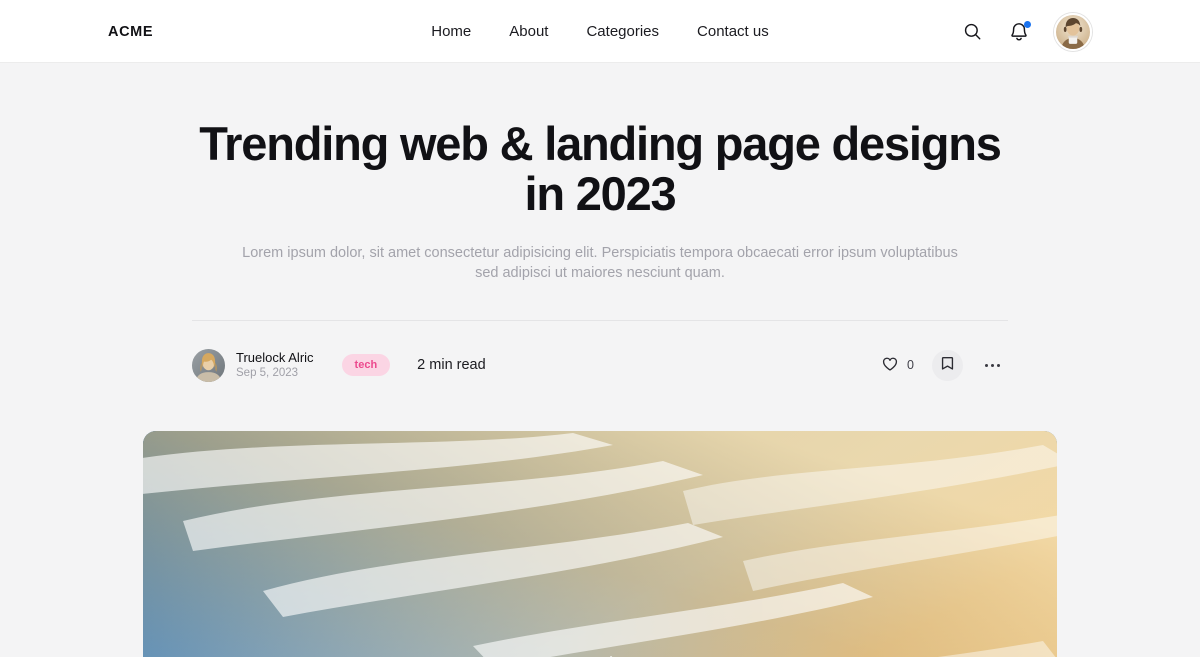  I want to click on user-avatar, so click(1073, 31).